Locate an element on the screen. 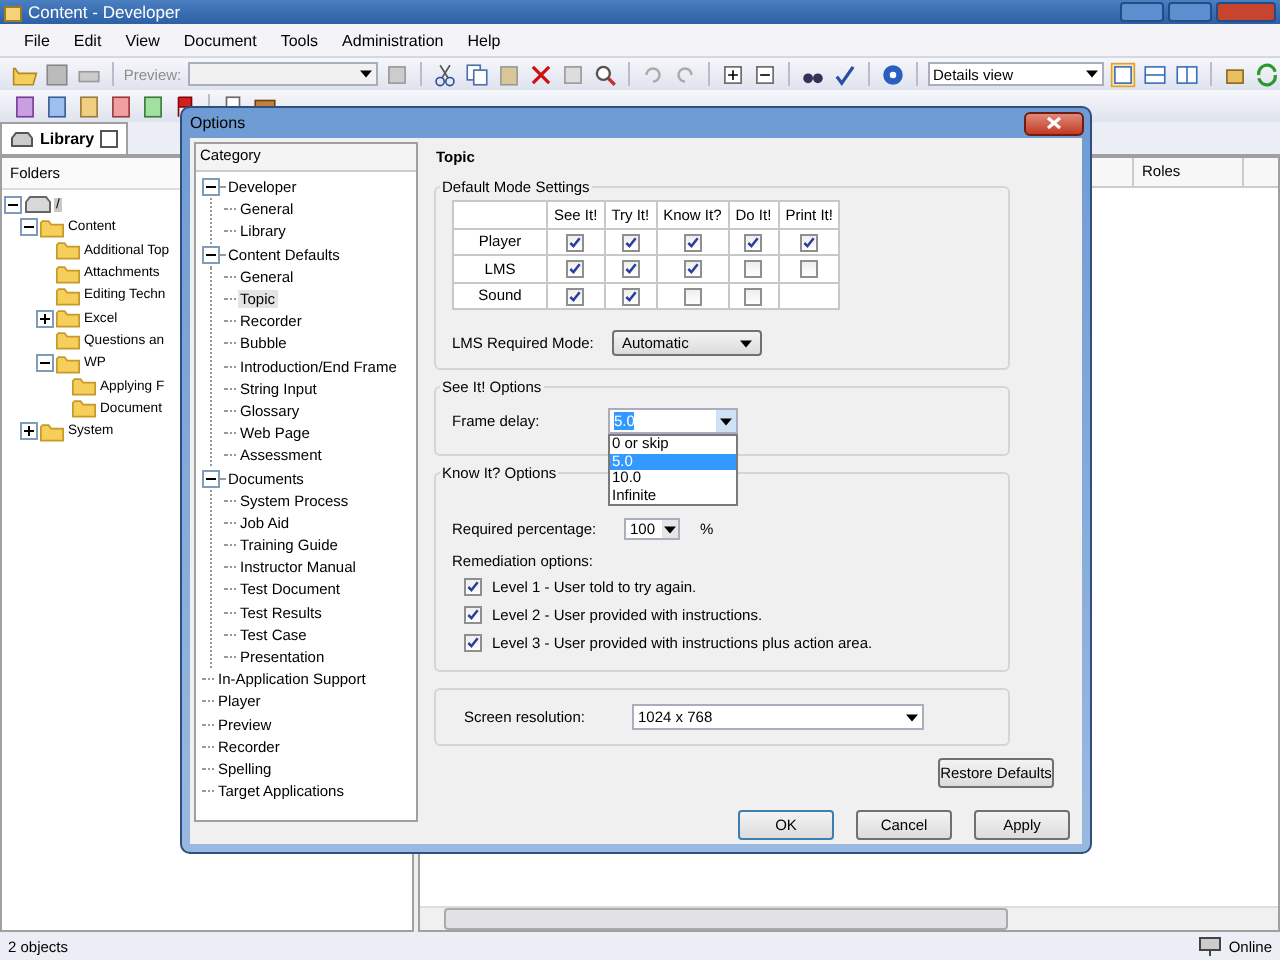  dialog-title: Options is located at coordinates (218, 123).